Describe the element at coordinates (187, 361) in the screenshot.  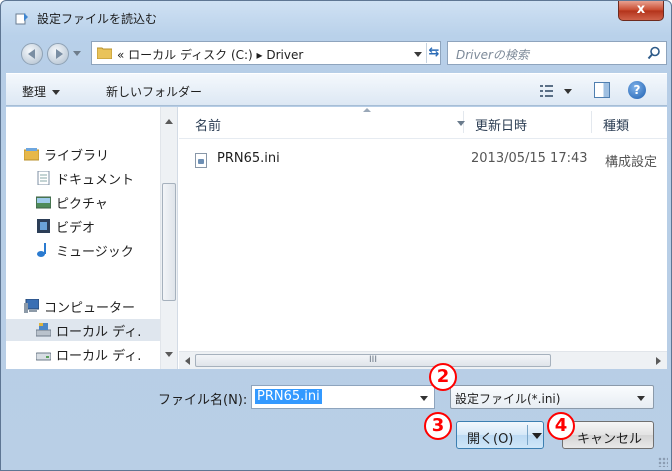
I see `scroll-left-icon` at that location.